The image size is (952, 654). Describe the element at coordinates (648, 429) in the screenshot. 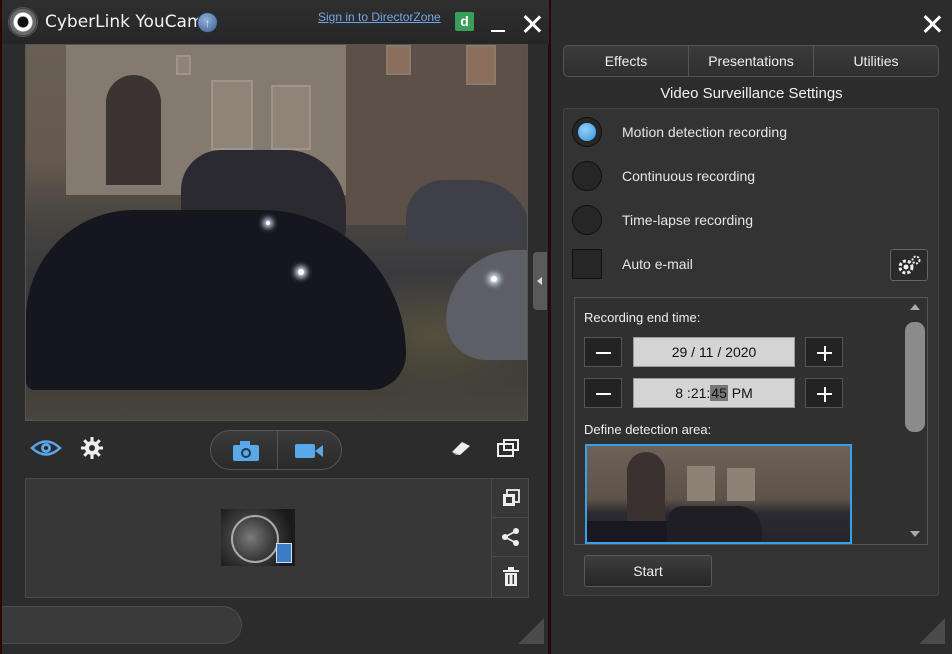

I see `detection-area-label: Define detection area:` at that location.